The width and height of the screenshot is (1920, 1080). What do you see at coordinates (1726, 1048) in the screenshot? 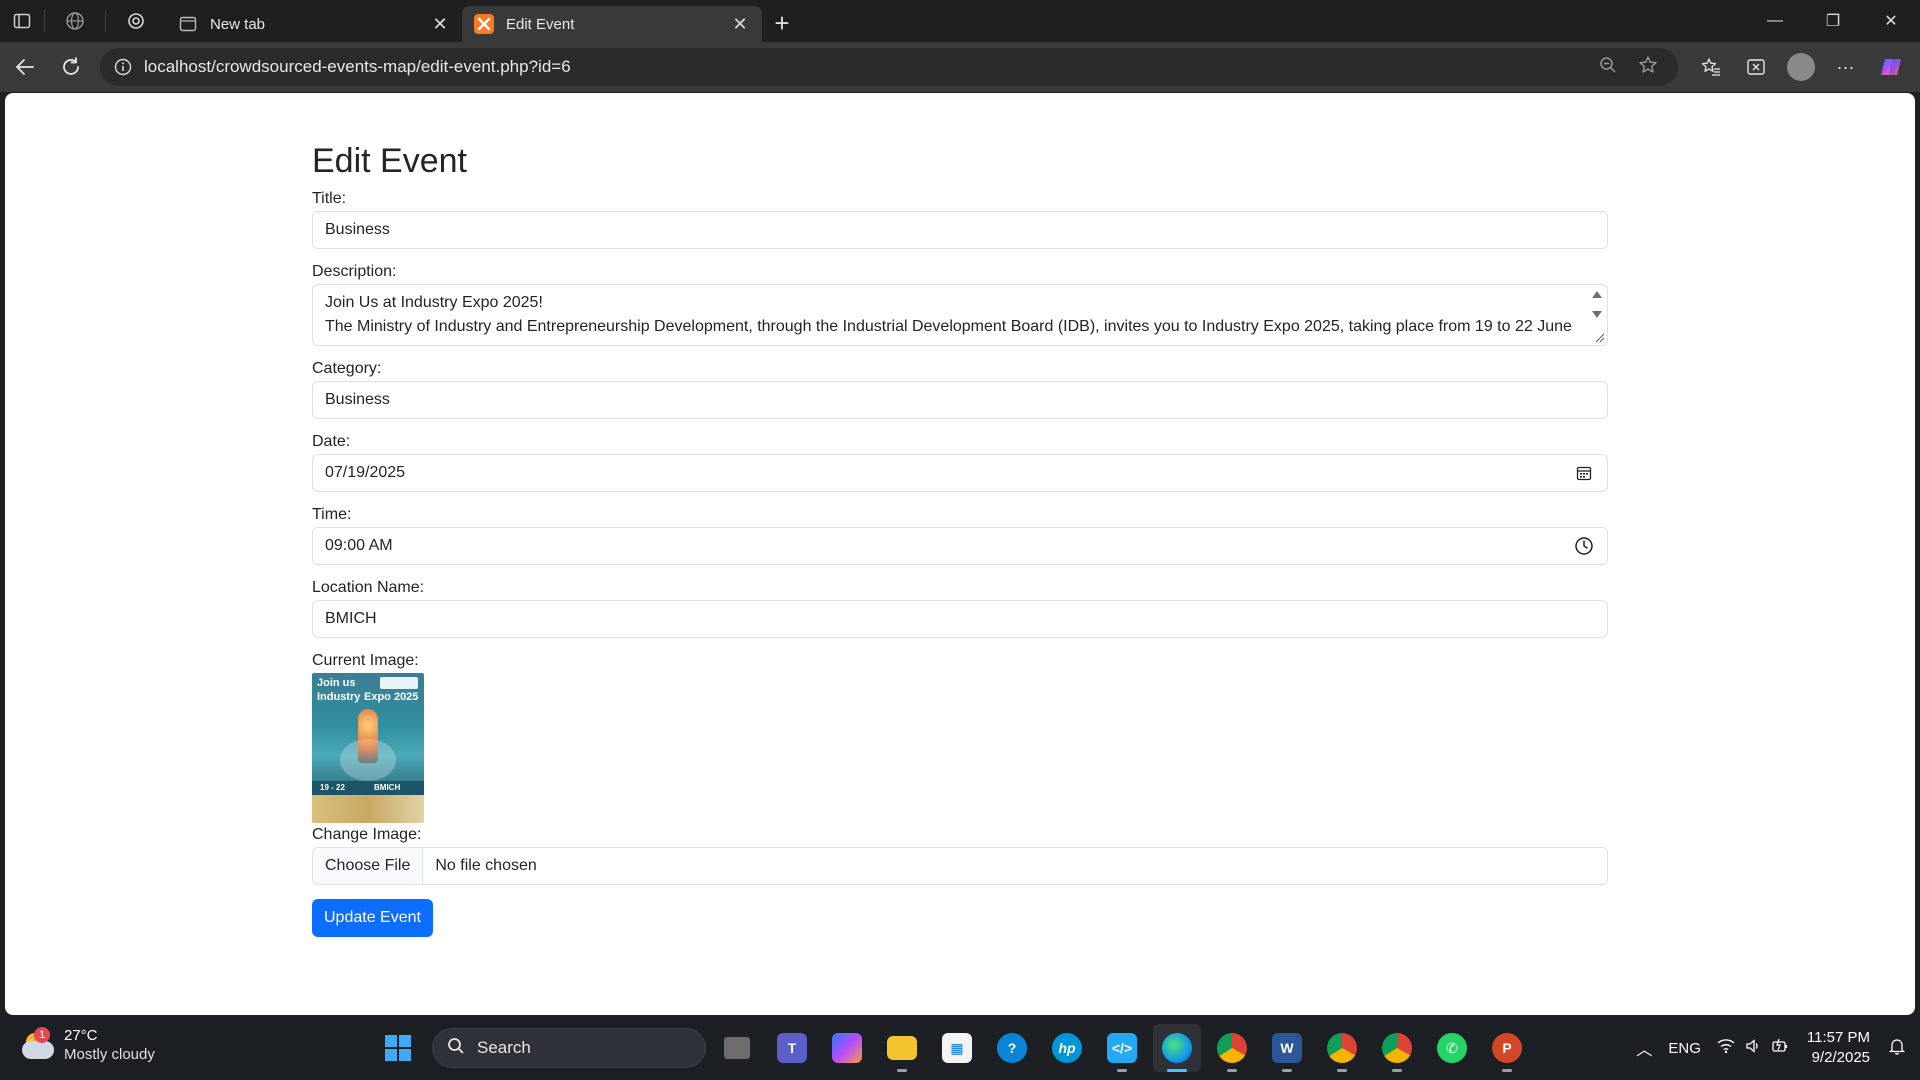
I see `wifi-icon` at bounding box center [1726, 1048].